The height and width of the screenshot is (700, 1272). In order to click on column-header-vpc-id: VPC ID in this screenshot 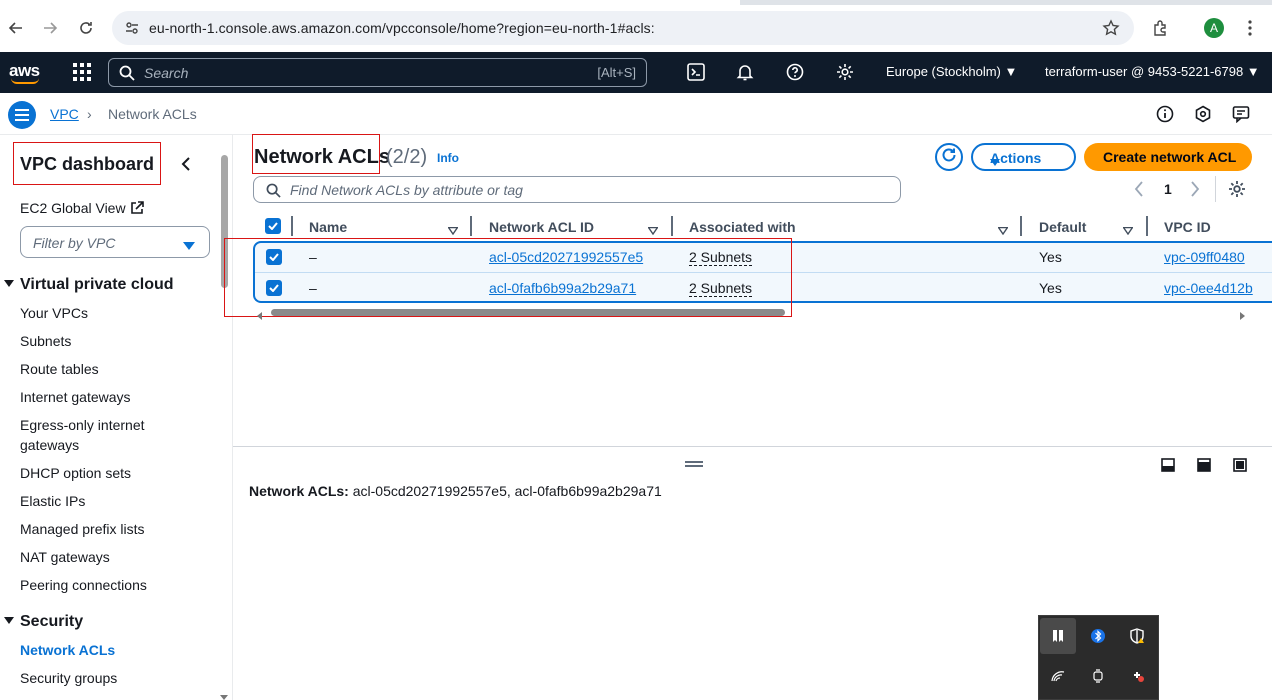, I will do `click(1187, 227)`.